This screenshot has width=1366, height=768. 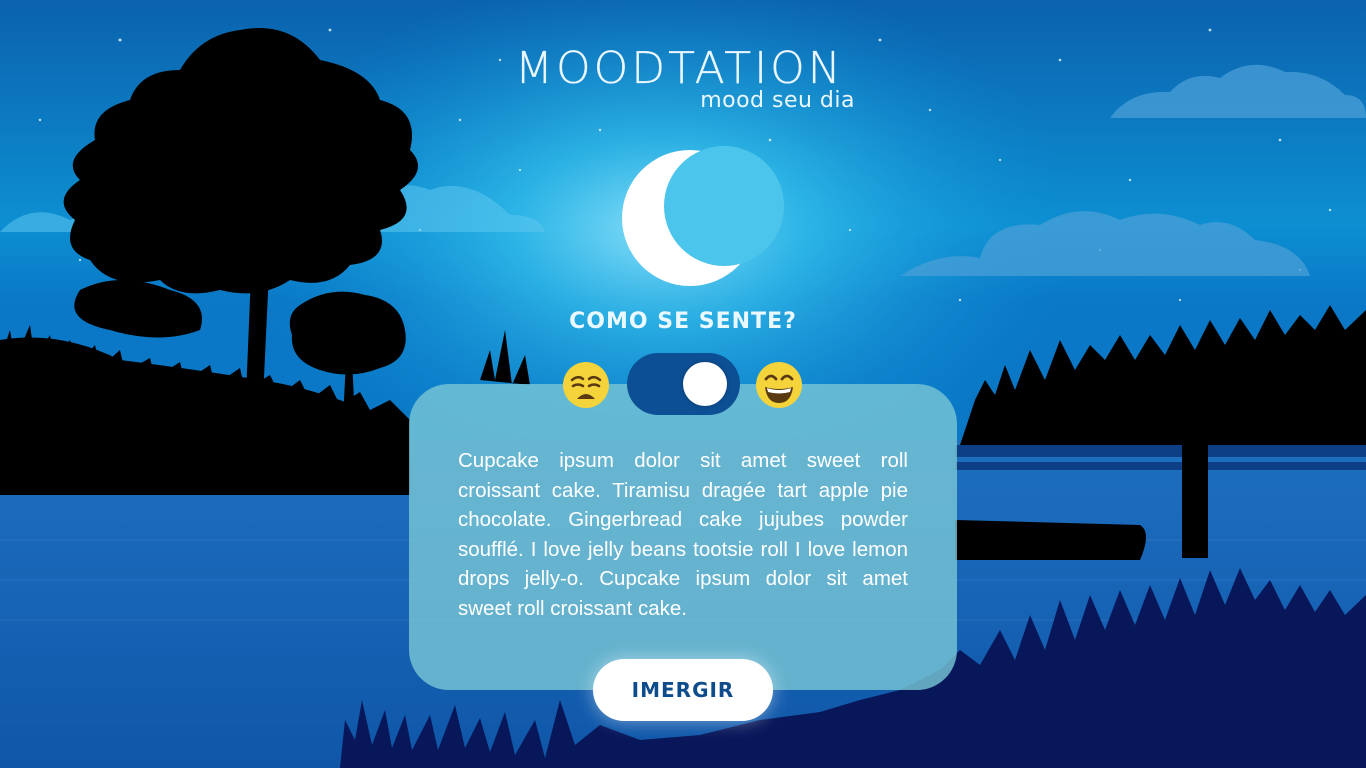 What do you see at coordinates (777, 100) in the screenshot?
I see `logo-subtitle: mood seu dia` at bounding box center [777, 100].